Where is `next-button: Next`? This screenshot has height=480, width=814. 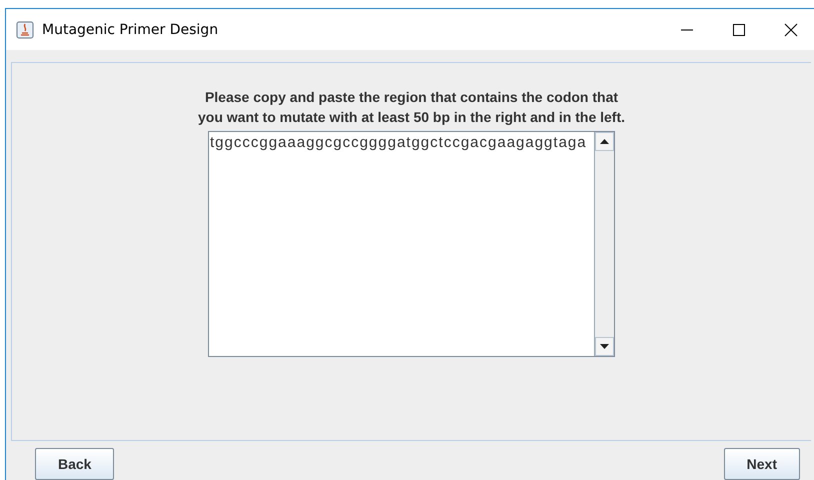 next-button: Next is located at coordinates (762, 464).